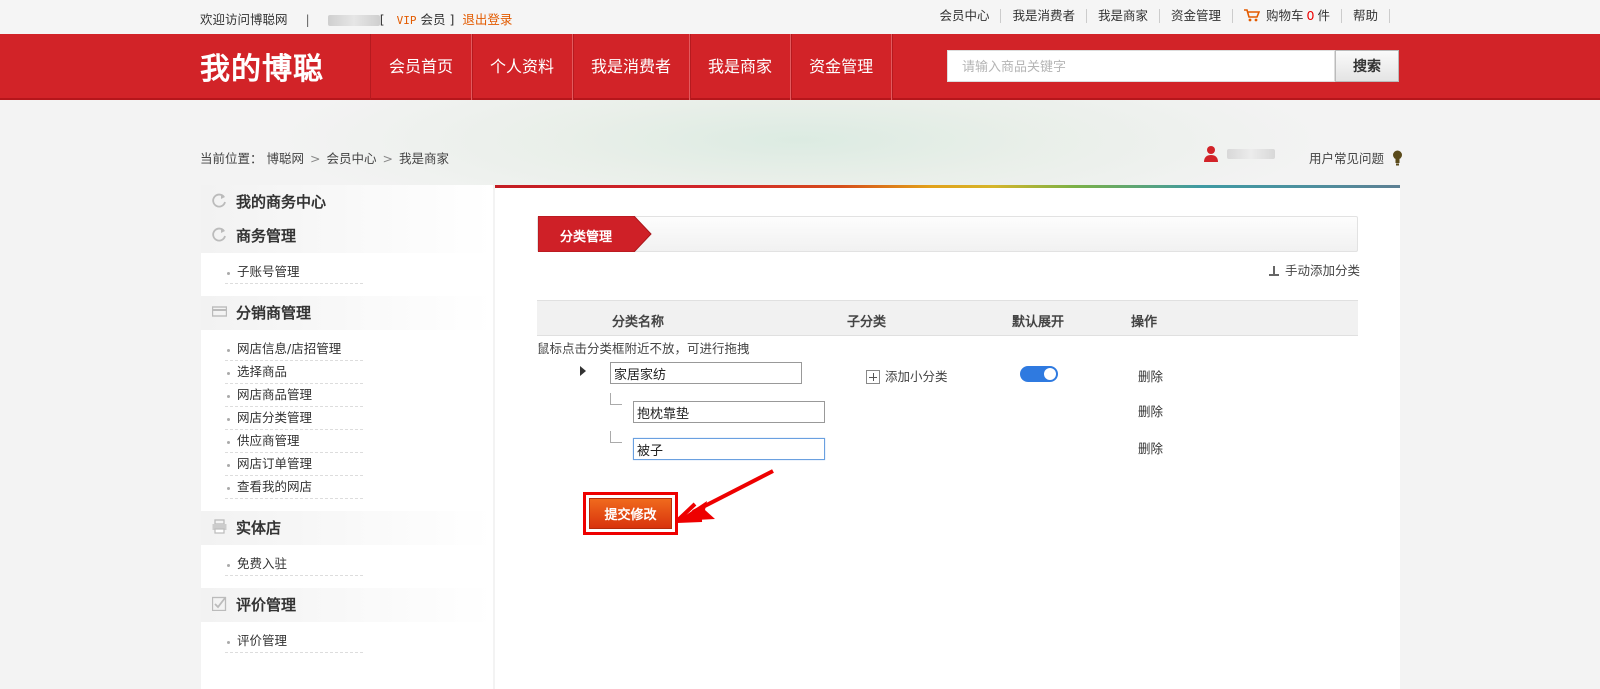 This screenshot has width=1600, height=689. What do you see at coordinates (873, 377) in the screenshot?
I see `plus-icon` at bounding box center [873, 377].